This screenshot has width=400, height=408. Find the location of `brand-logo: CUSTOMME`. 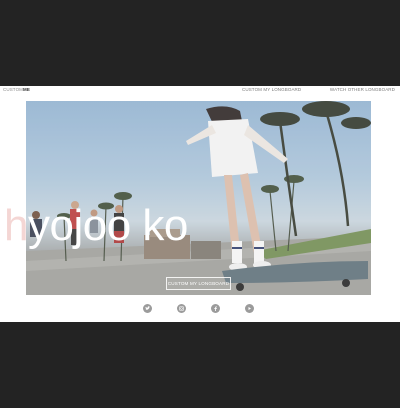

brand-logo: CUSTOMME is located at coordinates (16, 89).